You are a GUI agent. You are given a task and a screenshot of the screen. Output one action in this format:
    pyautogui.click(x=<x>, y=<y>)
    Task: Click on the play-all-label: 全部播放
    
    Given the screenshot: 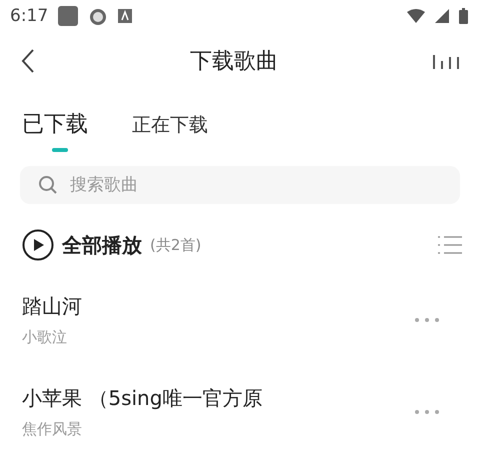 What is the action you would take?
    pyautogui.click(x=102, y=245)
    